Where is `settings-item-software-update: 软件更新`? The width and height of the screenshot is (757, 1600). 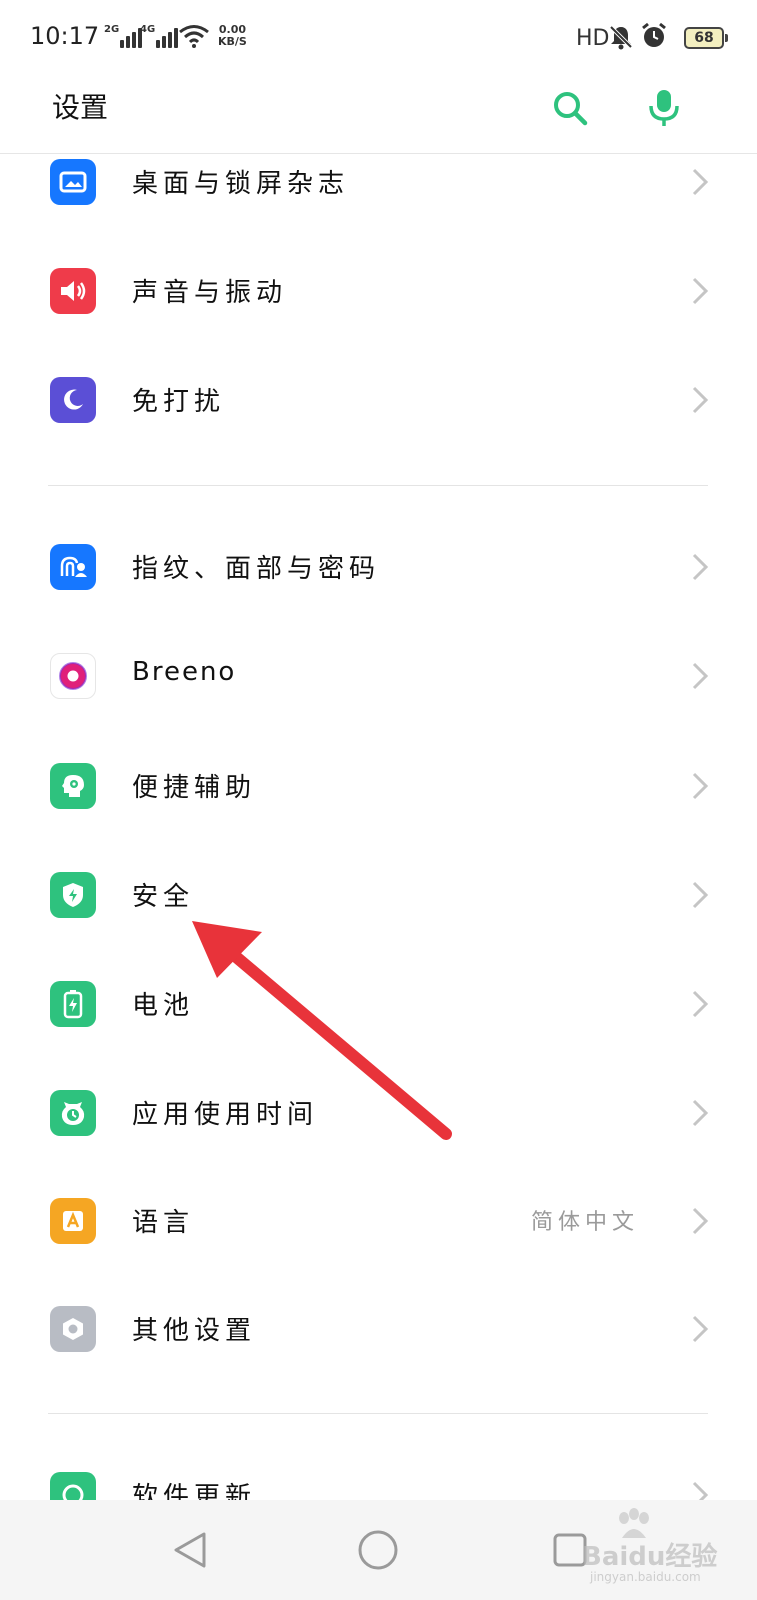 settings-item-software-update: 软件更新 is located at coordinates (378, 1470).